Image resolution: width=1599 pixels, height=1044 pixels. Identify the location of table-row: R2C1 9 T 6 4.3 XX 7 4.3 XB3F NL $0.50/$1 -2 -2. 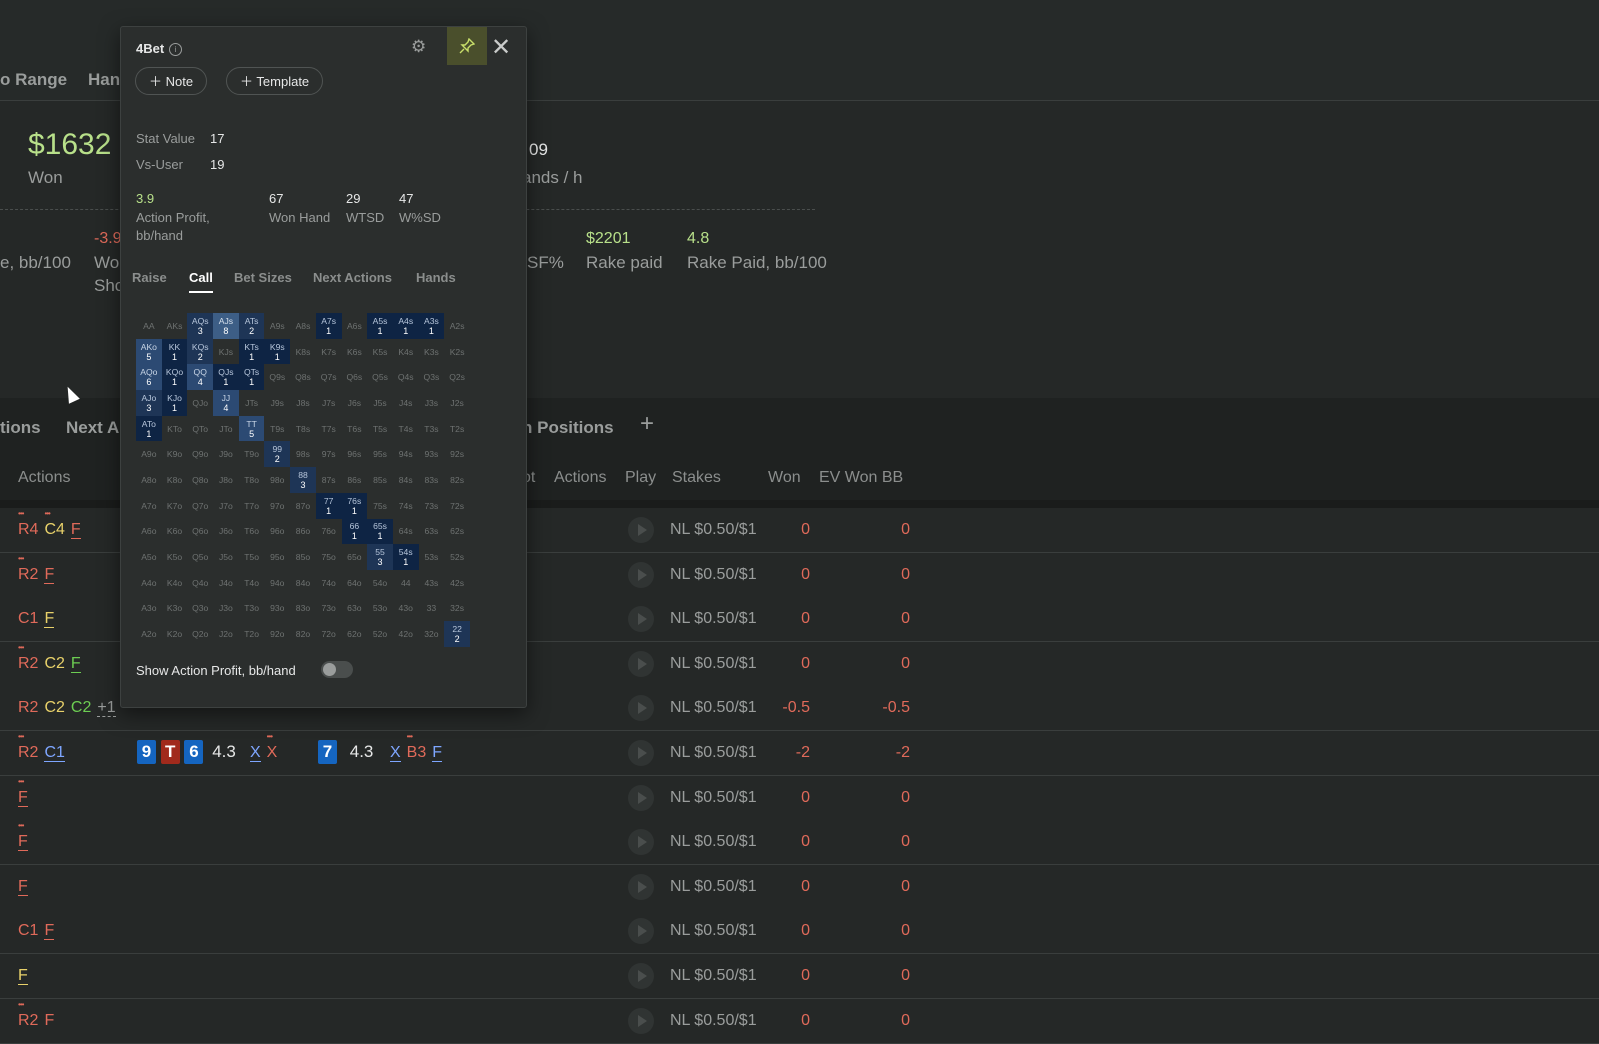
(799, 753).